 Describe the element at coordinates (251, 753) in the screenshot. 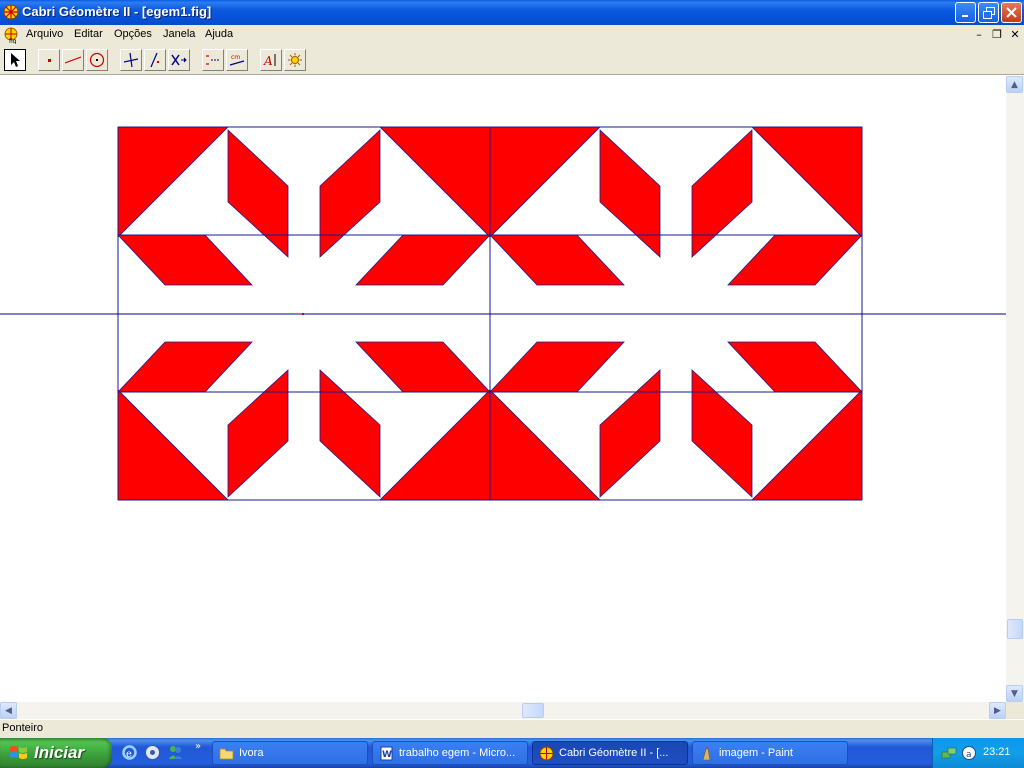

I see `task-label: Ivora` at that location.